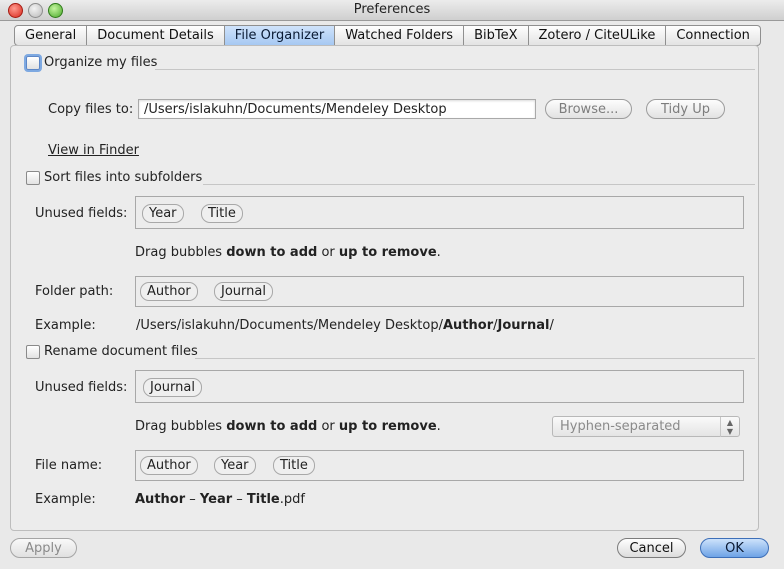 The width and height of the screenshot is (784, 569). I want to click on example-year: Year, so click(216, 499).